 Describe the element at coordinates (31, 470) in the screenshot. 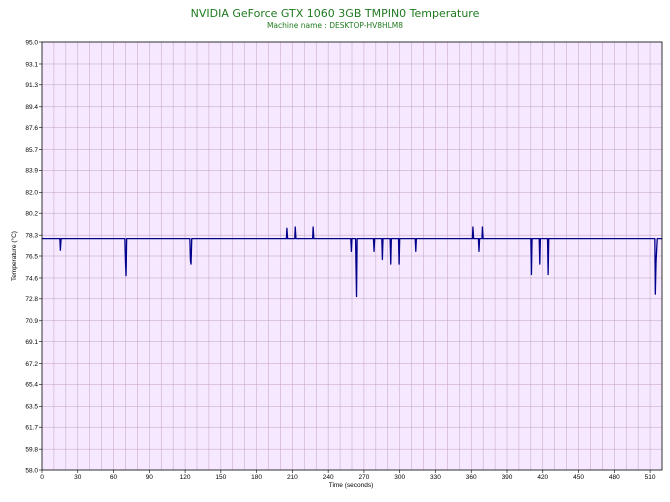

I see `y-tick-label: 58.0` at that location.